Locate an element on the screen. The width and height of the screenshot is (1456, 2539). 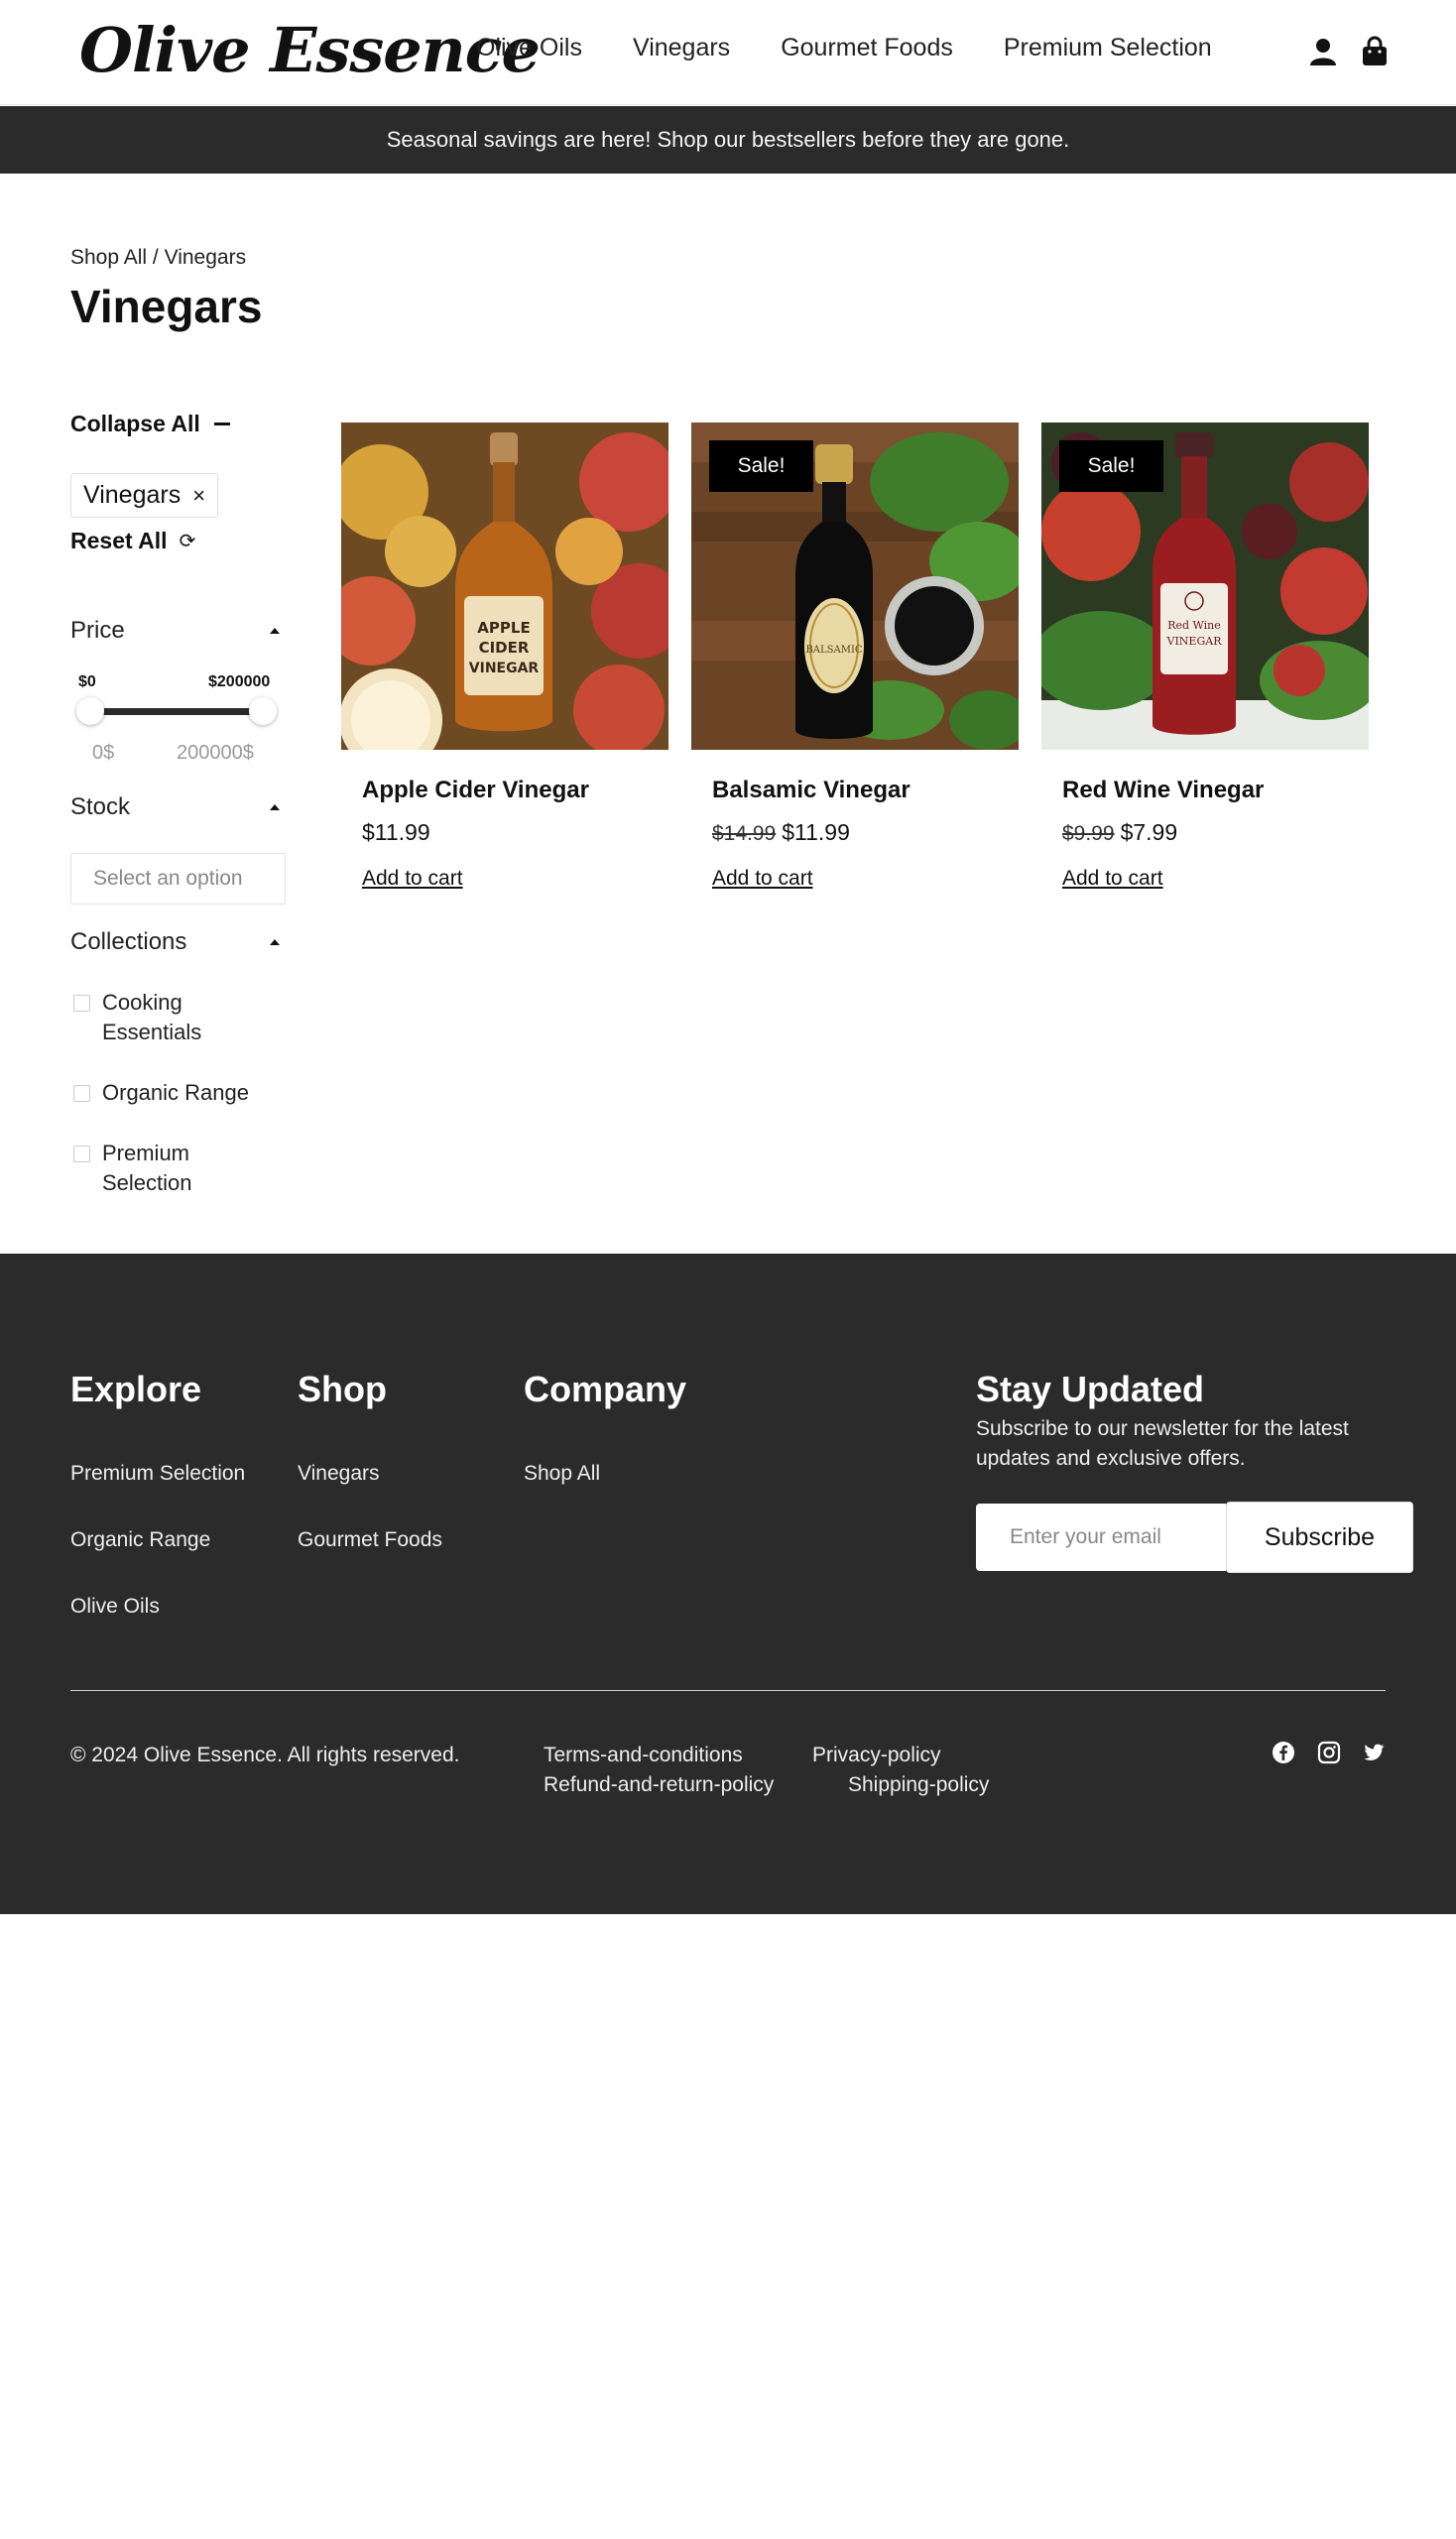
product-name: Apple Cider Vinegar is located at coordinates (475, 790).